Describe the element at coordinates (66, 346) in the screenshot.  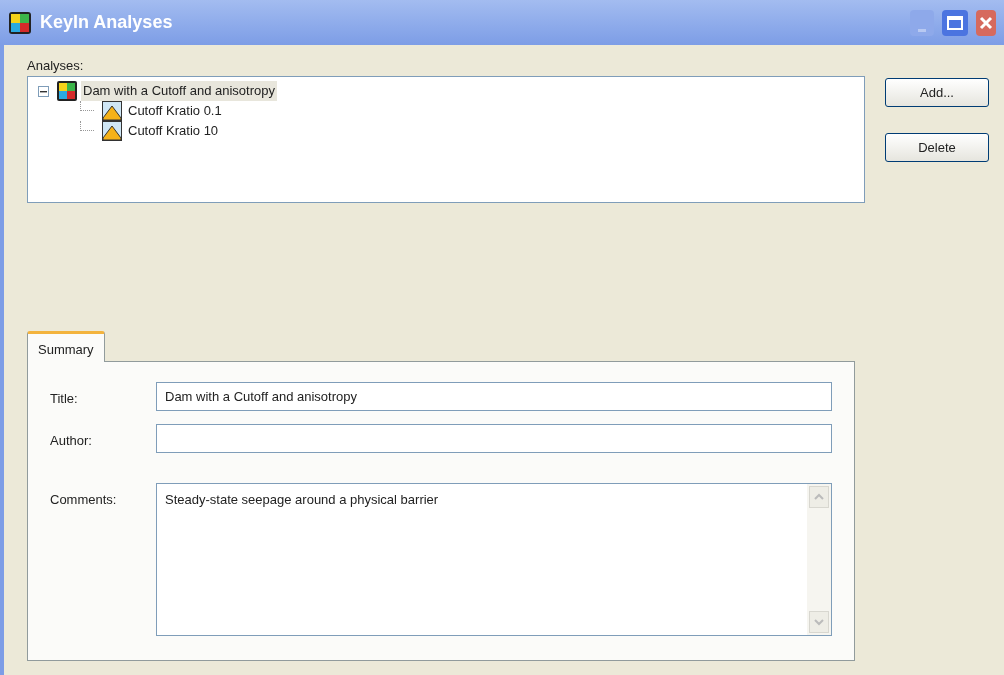
I see `tab: Summary` at that location.